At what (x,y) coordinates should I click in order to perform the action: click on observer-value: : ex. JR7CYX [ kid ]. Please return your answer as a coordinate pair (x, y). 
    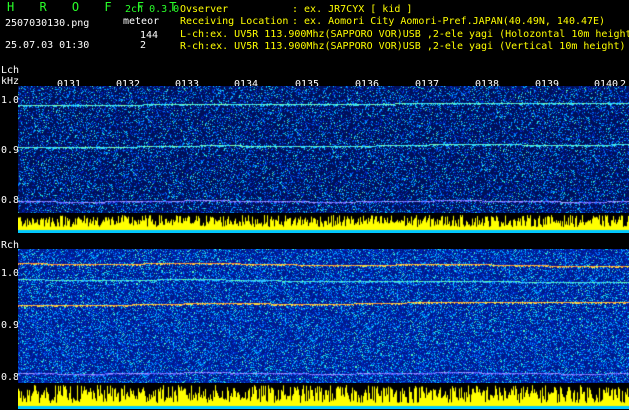
    Looking at the image, I should click on (352, 9).